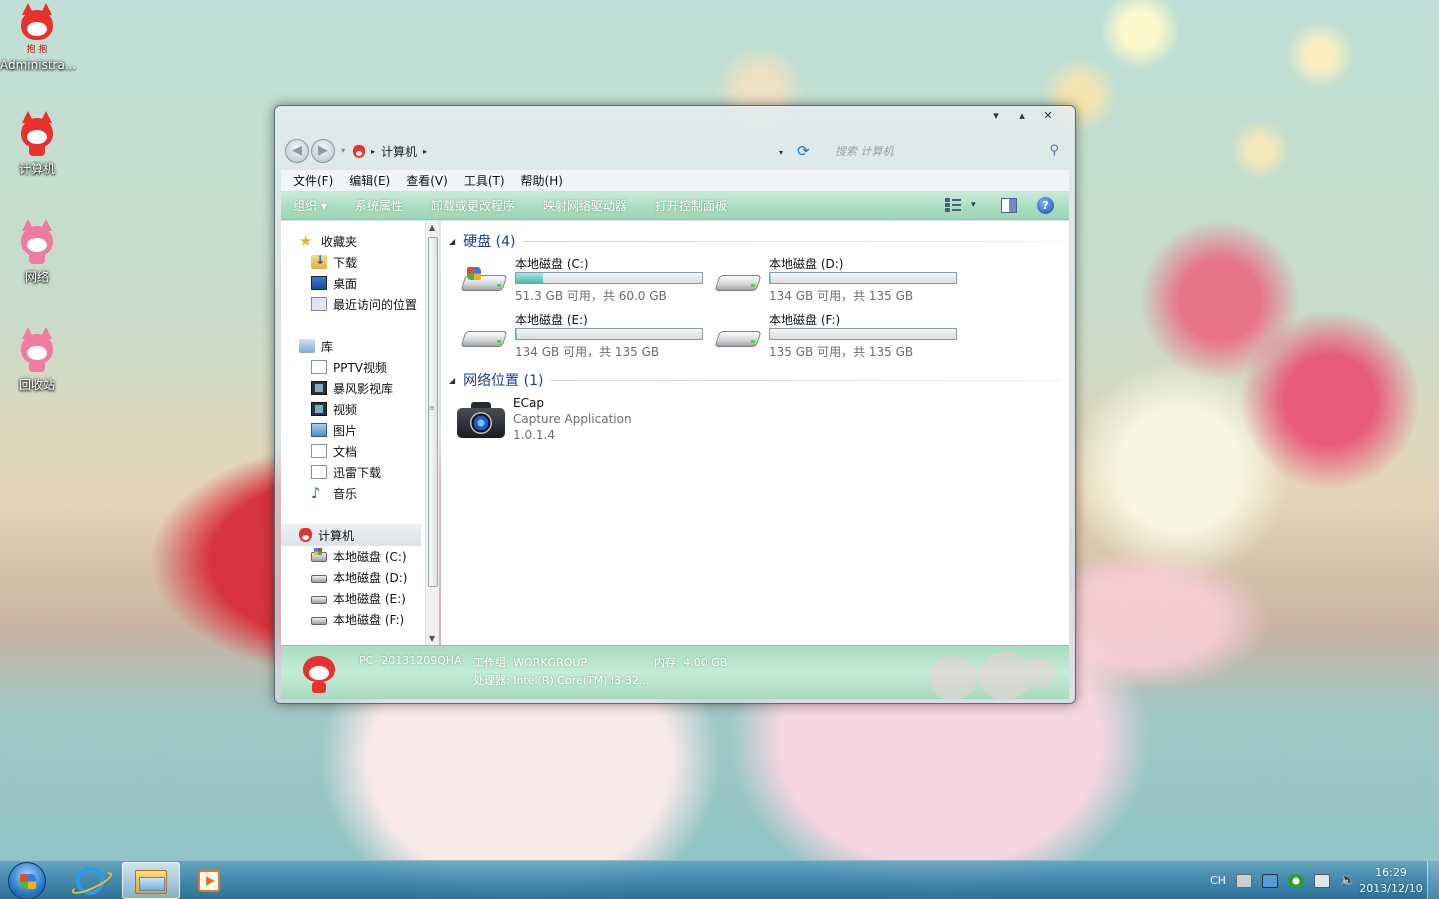 The height and width of the screenshot is (899, 1439). I want to click on menu-tools: 工具(T), so click(484, 180).